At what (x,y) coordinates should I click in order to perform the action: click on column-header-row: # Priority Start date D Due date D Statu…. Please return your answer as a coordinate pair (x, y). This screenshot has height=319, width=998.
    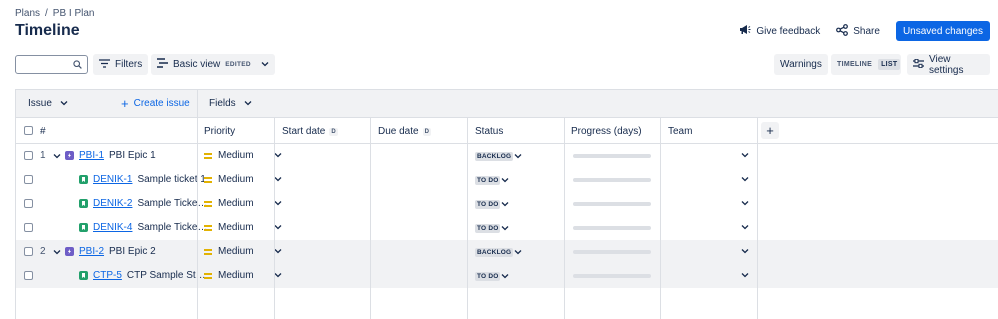
    Looking at the image, I should click on (507, 131).